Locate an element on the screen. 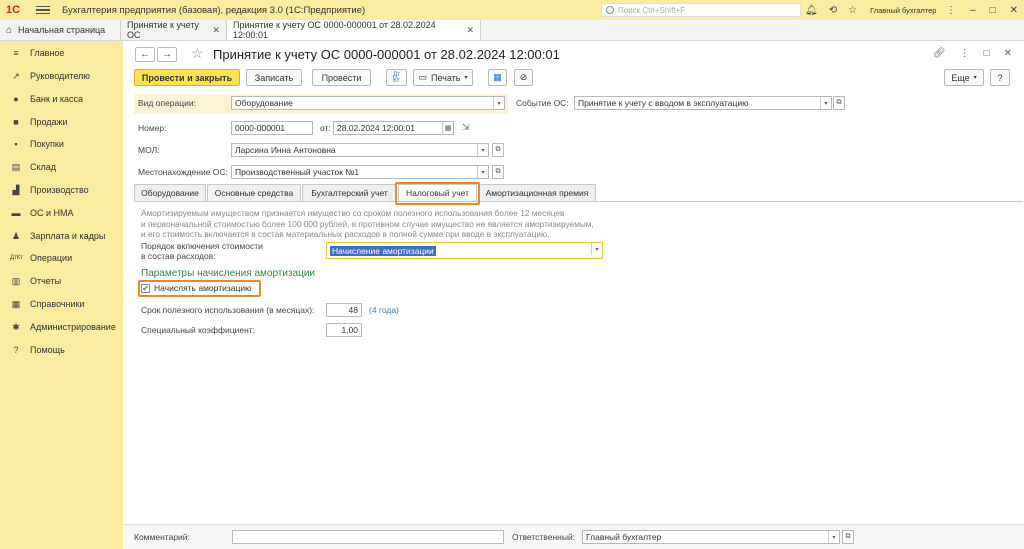  highlight-accrue-checkbox is located at coordinates (199, 288).